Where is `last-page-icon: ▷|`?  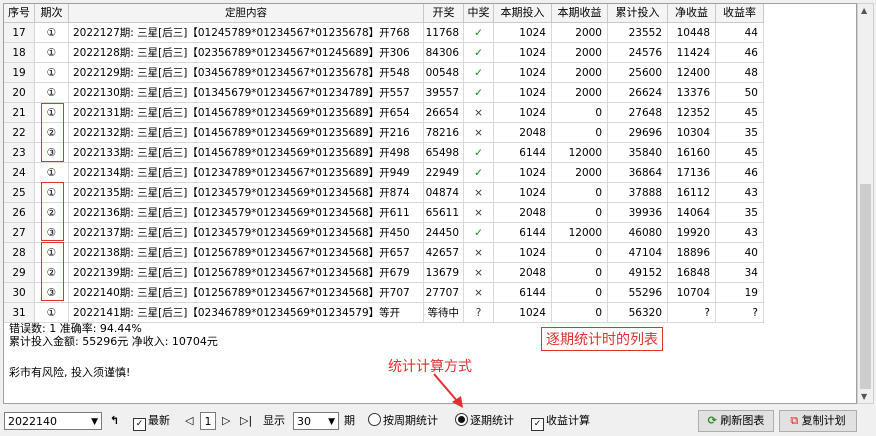
last-page-icon: ▷| is located at coordinates (246, 421).